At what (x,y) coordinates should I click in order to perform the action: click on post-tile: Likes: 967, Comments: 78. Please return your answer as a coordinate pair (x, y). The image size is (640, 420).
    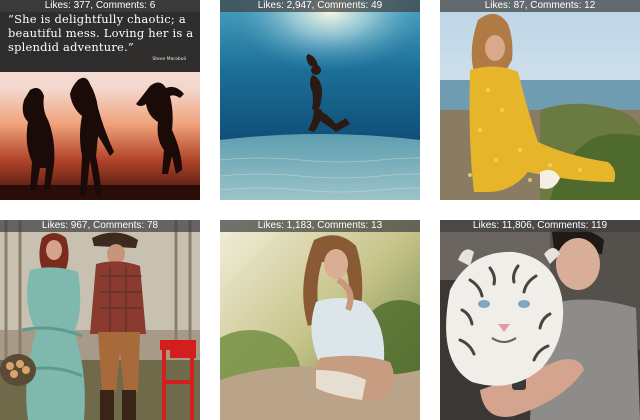
    Looking at the image, I should click on (100, 320).